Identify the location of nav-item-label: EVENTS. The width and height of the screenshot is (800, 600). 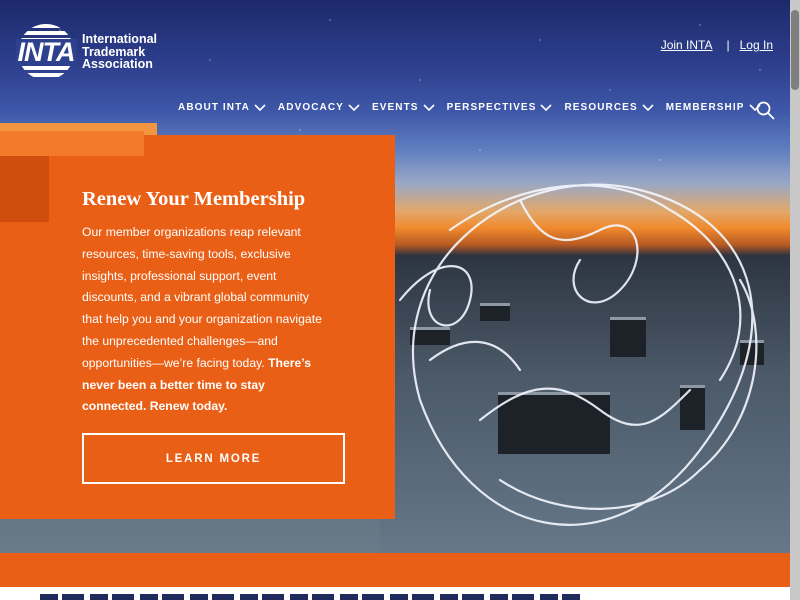
(395, 107).